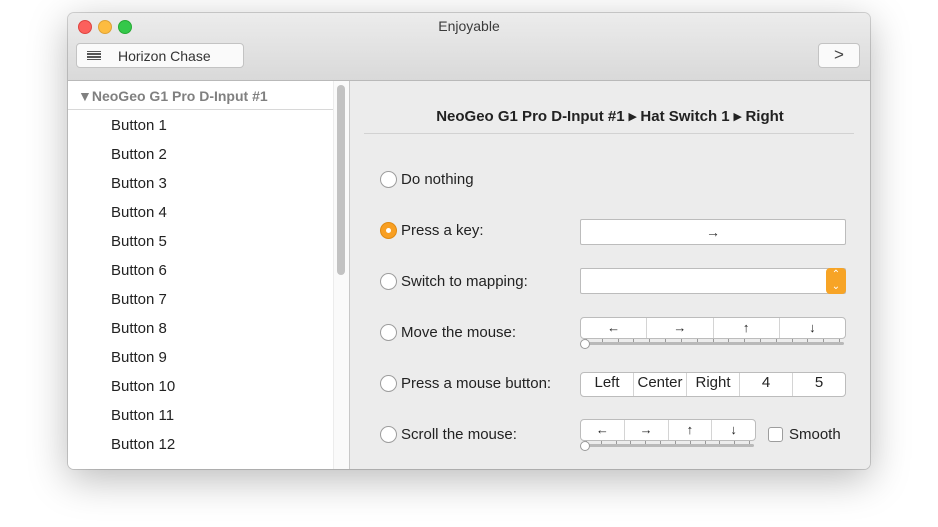 The width and height of the screenshot is (938, 527). What do you see at coordinates (143, 274) in the screenshot?
I see `tree-item: Button 6` at bounding box center [143, 274].